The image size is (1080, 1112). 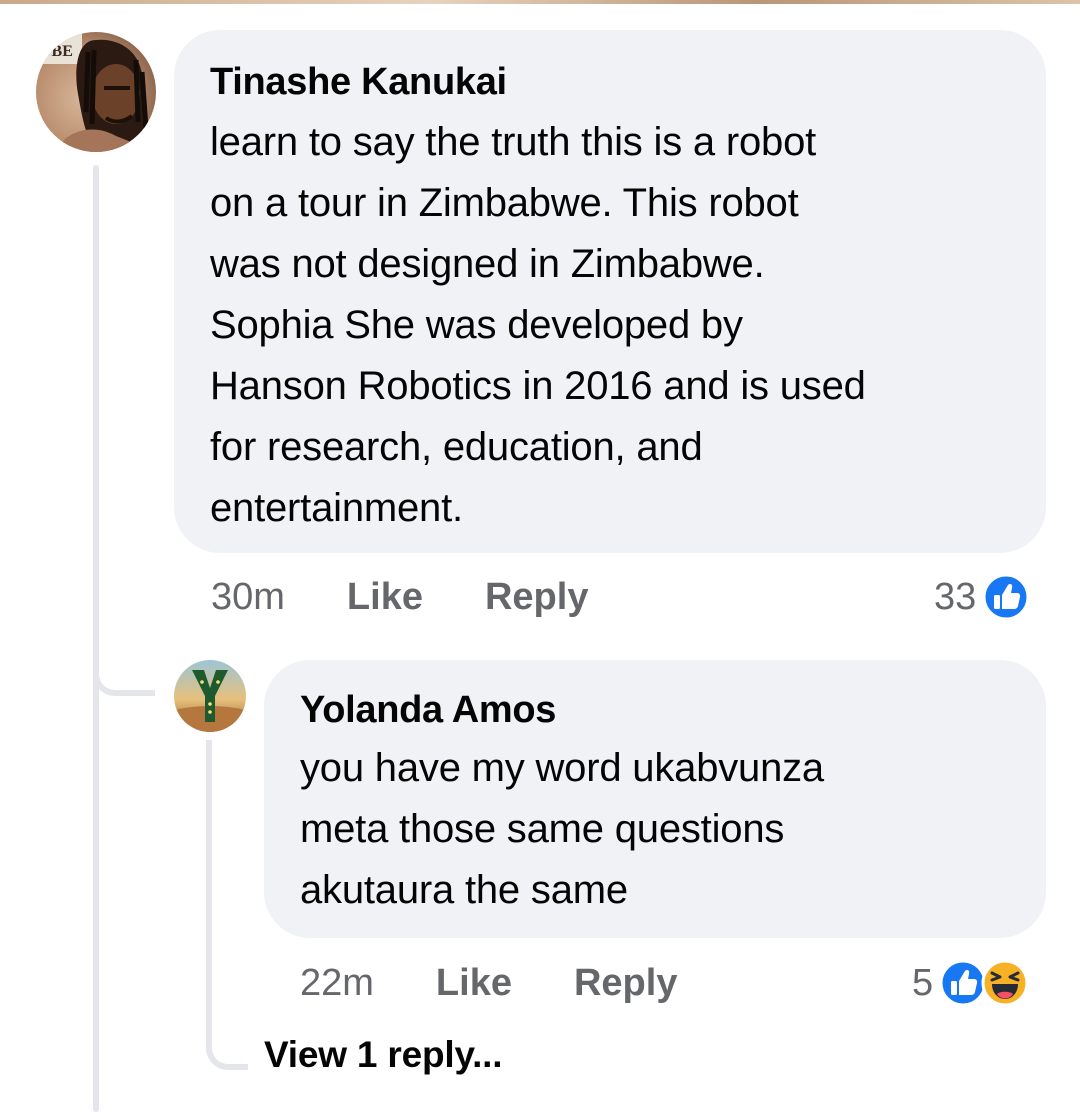 I want to click on avatar: UBE, so click(x=96, y=92).